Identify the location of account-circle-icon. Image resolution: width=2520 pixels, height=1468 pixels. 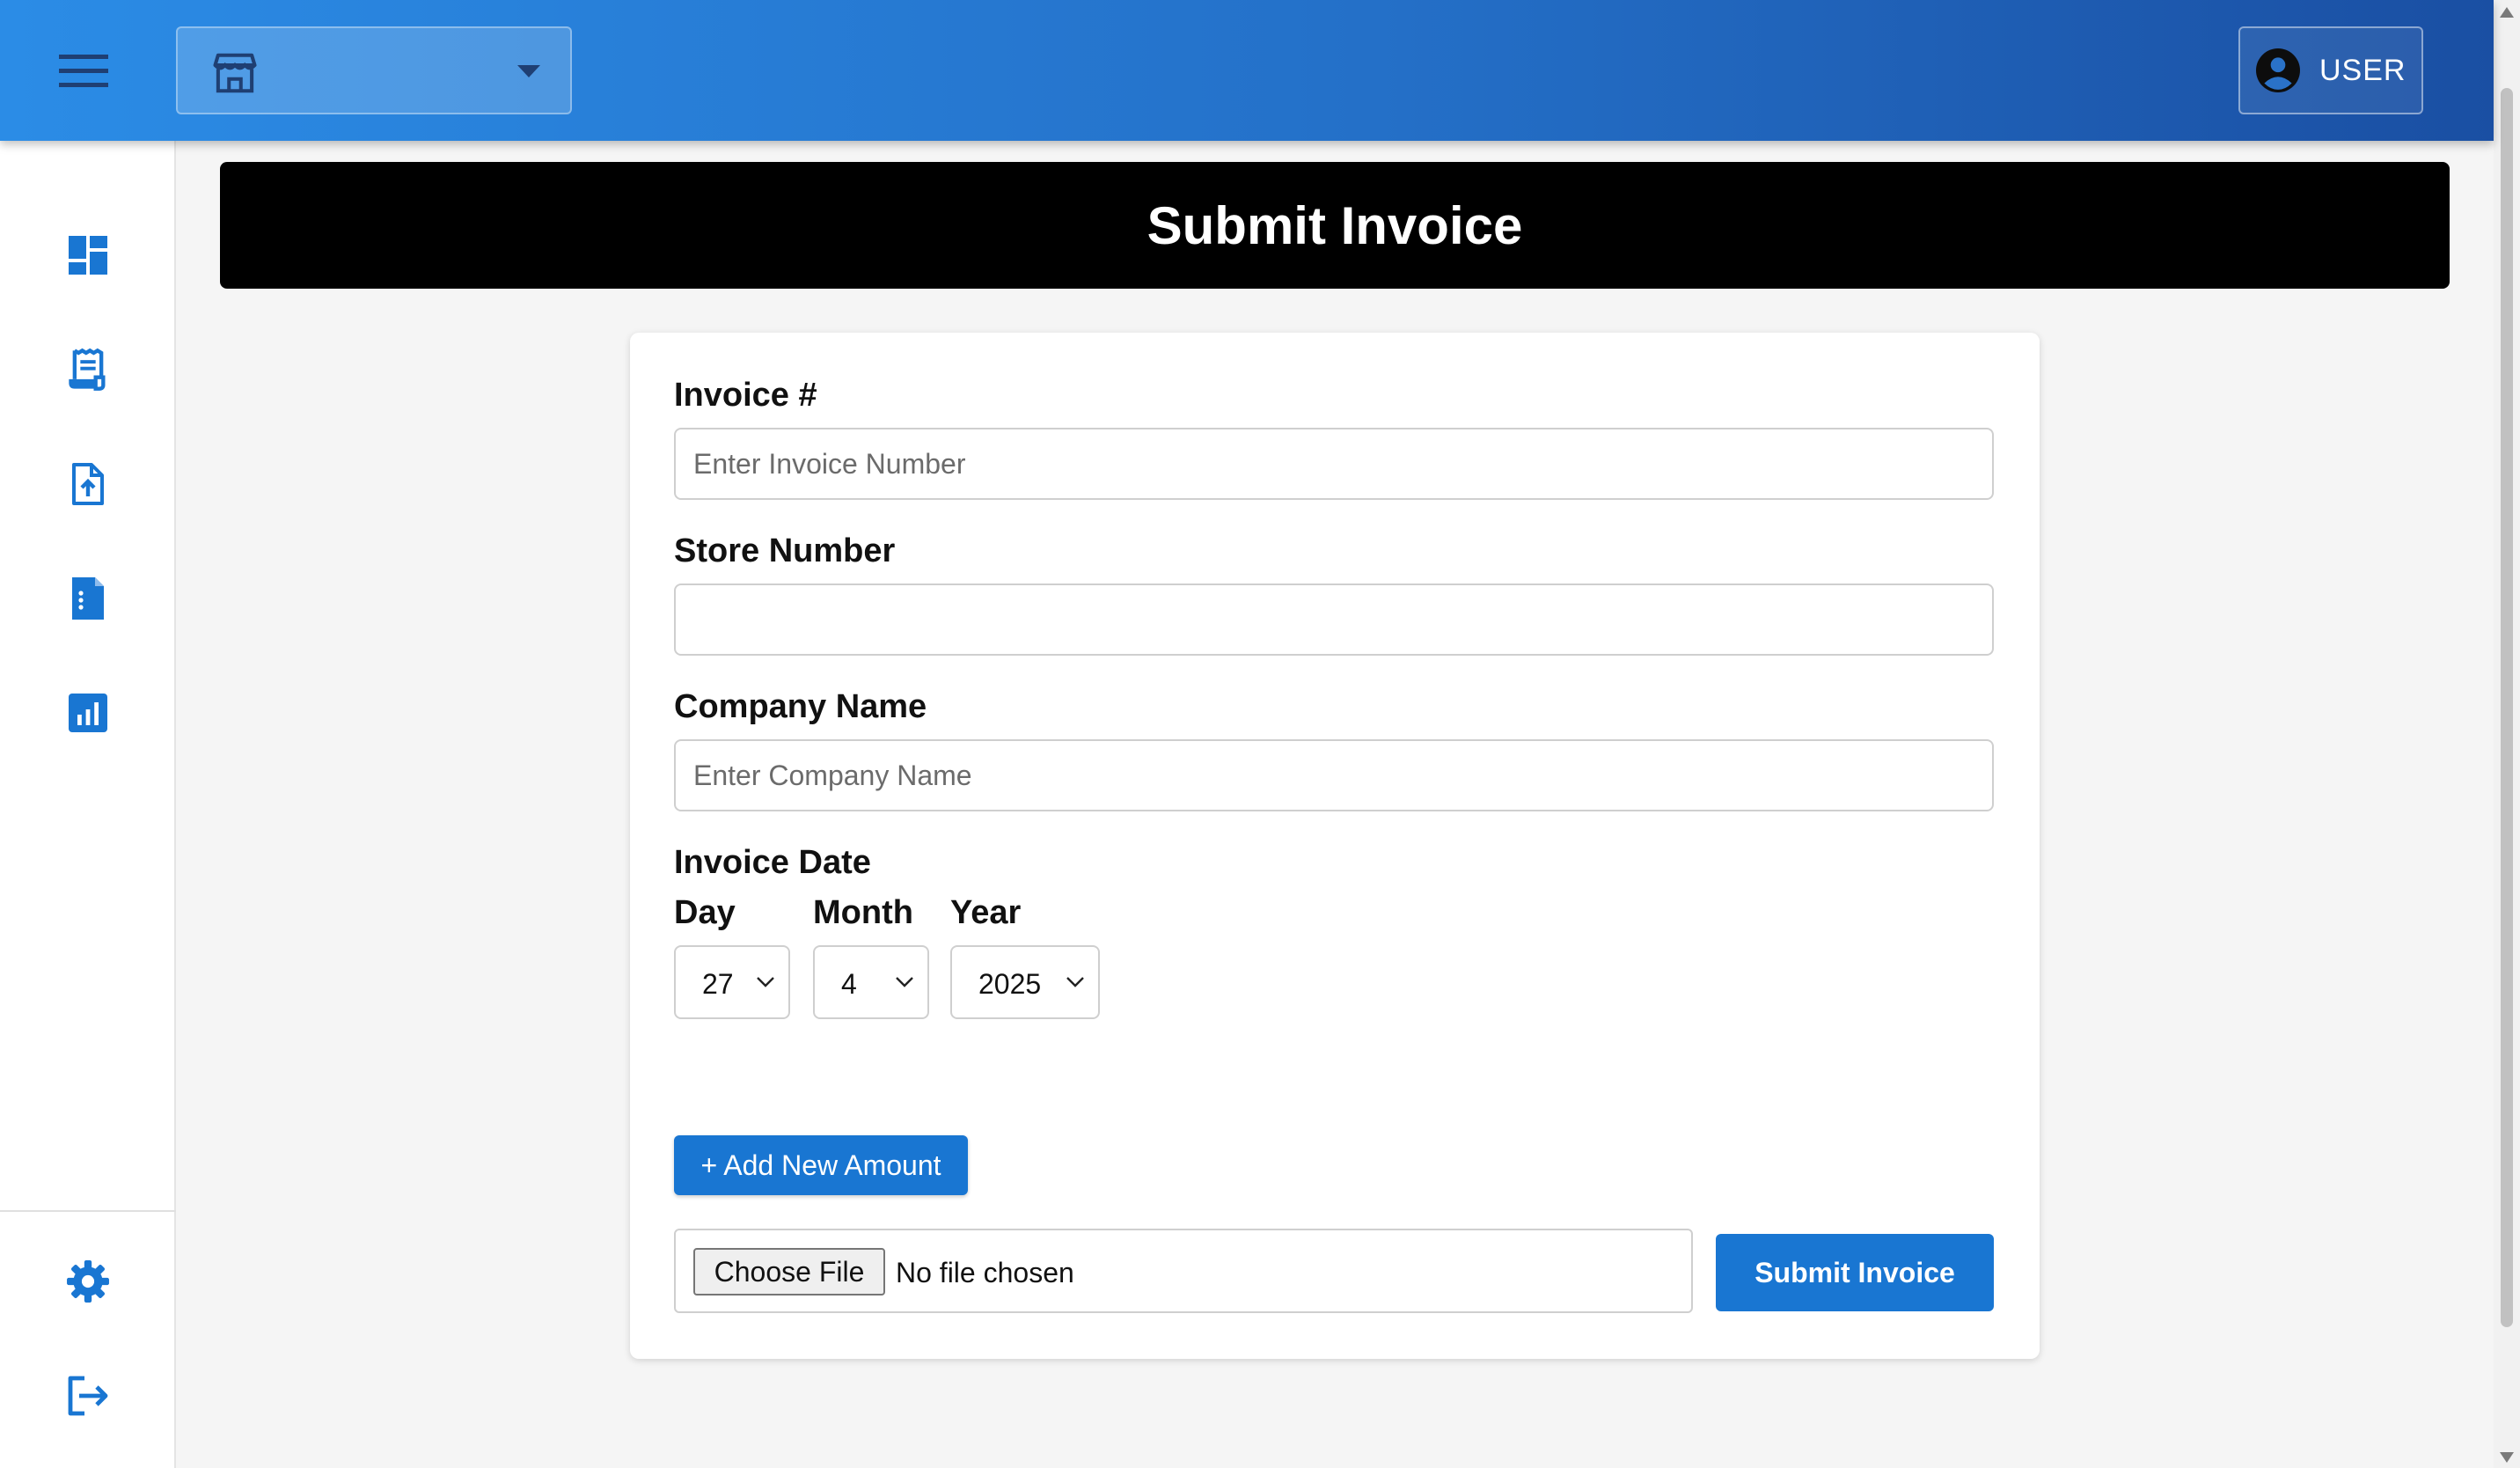
(2278, 70).